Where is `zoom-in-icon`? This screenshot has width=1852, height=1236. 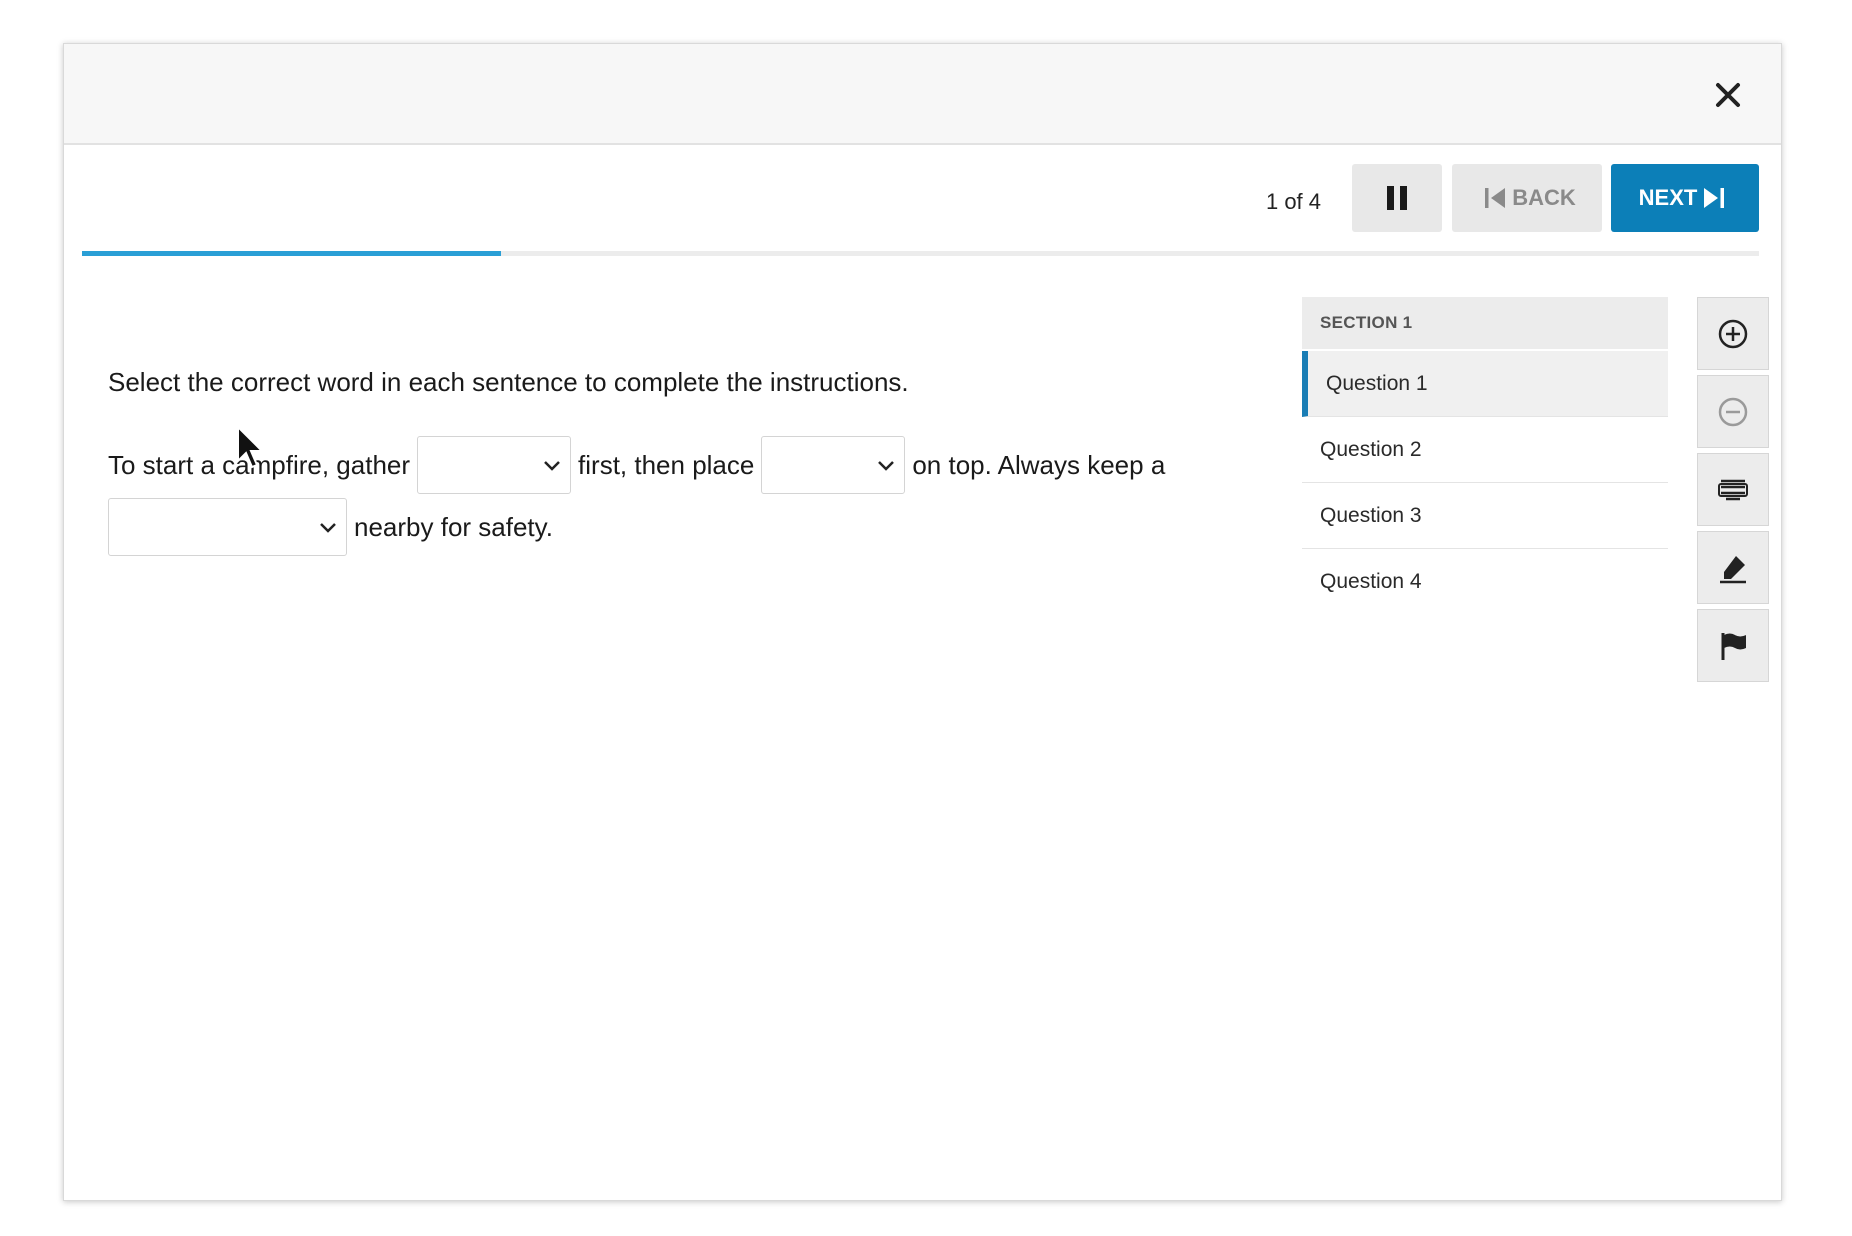 zoom-in-icon is located at coordinates (1733, 333).